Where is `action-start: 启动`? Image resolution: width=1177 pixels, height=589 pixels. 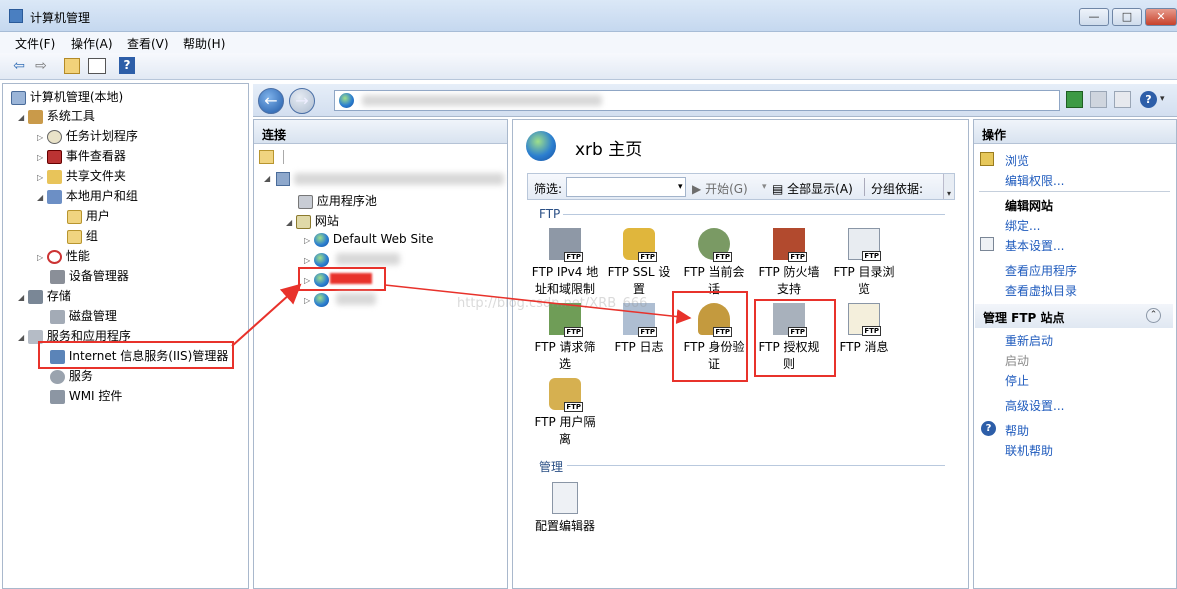
action-start: 启动 is located at coordinates (1017, 360).